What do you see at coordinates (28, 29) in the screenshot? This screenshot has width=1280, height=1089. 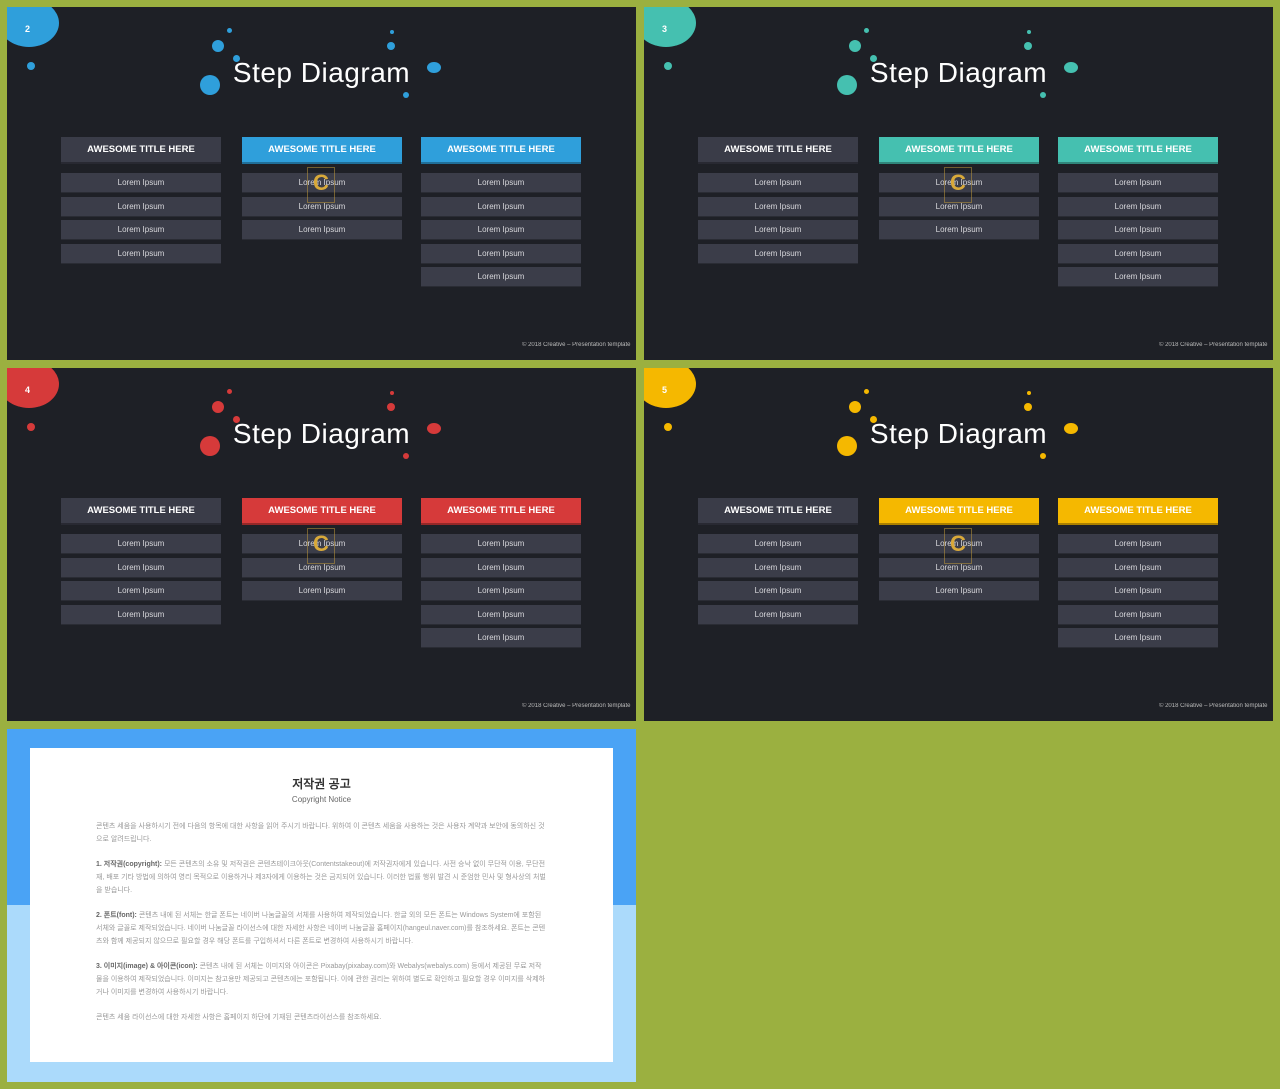 I see `slide-number: 2` at bounding box center [28, 29].